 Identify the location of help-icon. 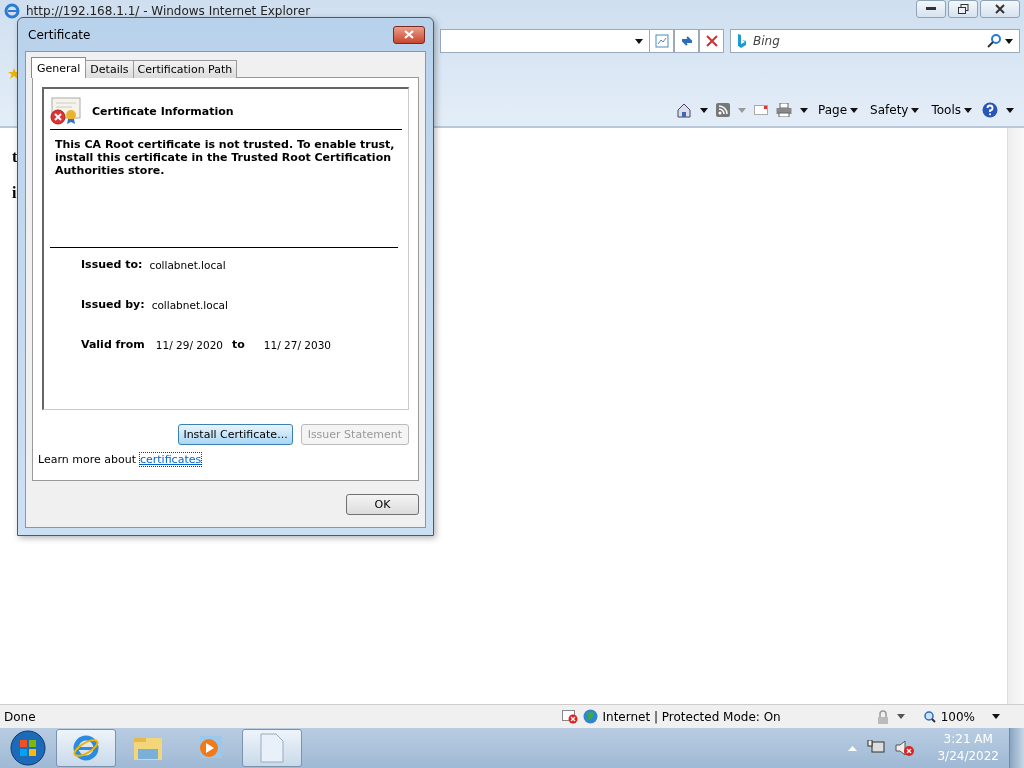
(990, 110).